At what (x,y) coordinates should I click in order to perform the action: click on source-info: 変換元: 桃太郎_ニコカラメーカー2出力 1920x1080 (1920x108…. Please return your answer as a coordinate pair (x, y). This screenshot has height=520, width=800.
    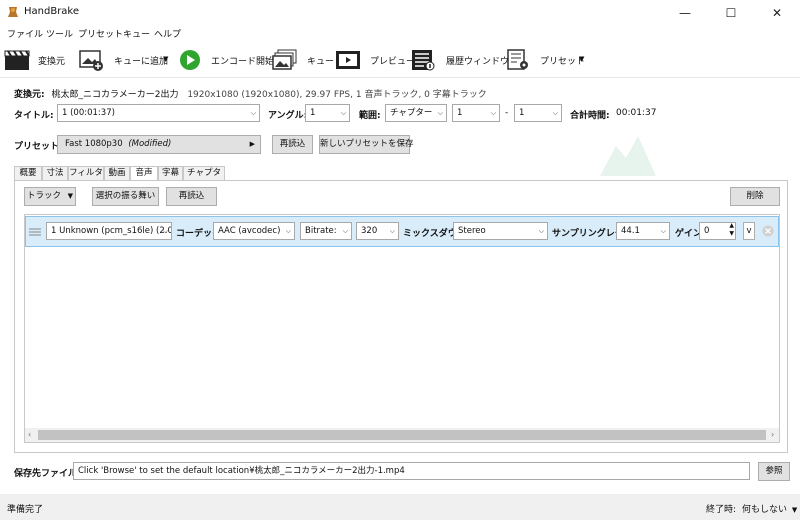
    Looking at the image, I should click on (250, 93).